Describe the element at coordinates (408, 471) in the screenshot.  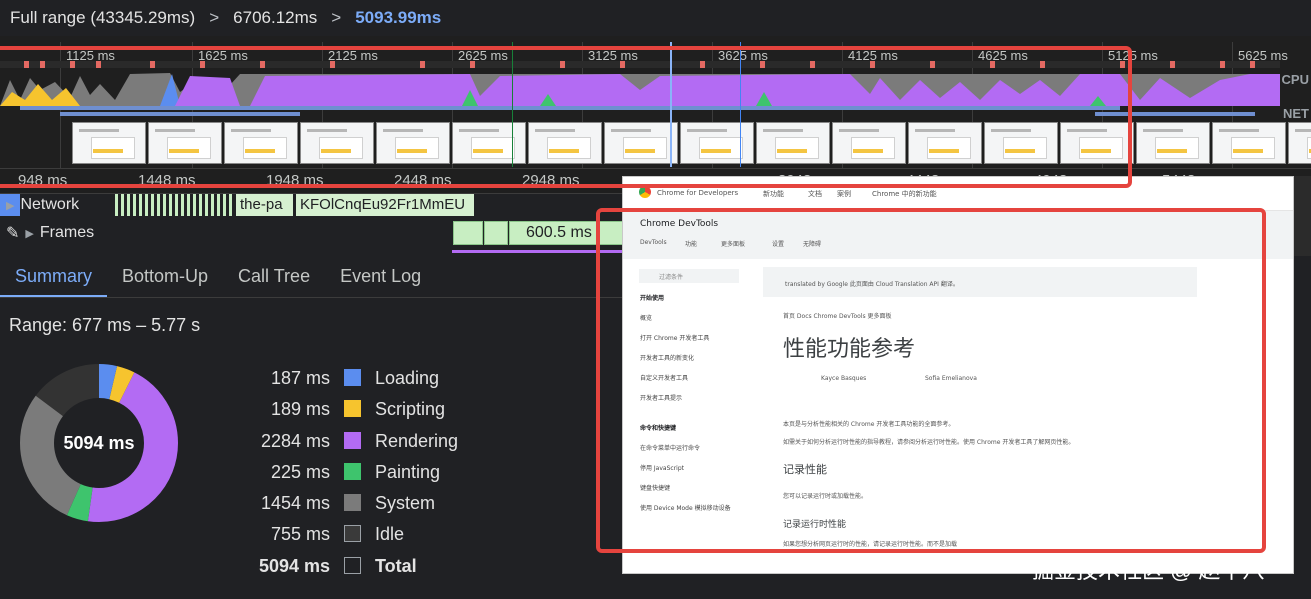
I see `summary-label: Painting` at that location.